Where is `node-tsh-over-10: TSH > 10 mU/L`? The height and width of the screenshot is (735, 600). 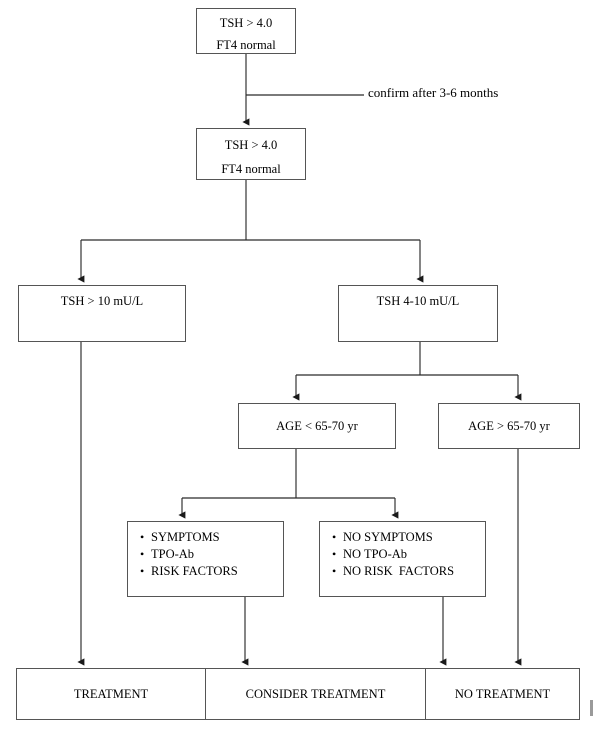
node-tsh-over-10: TSH > 10 mU/L is located at coordinates (102, 313).